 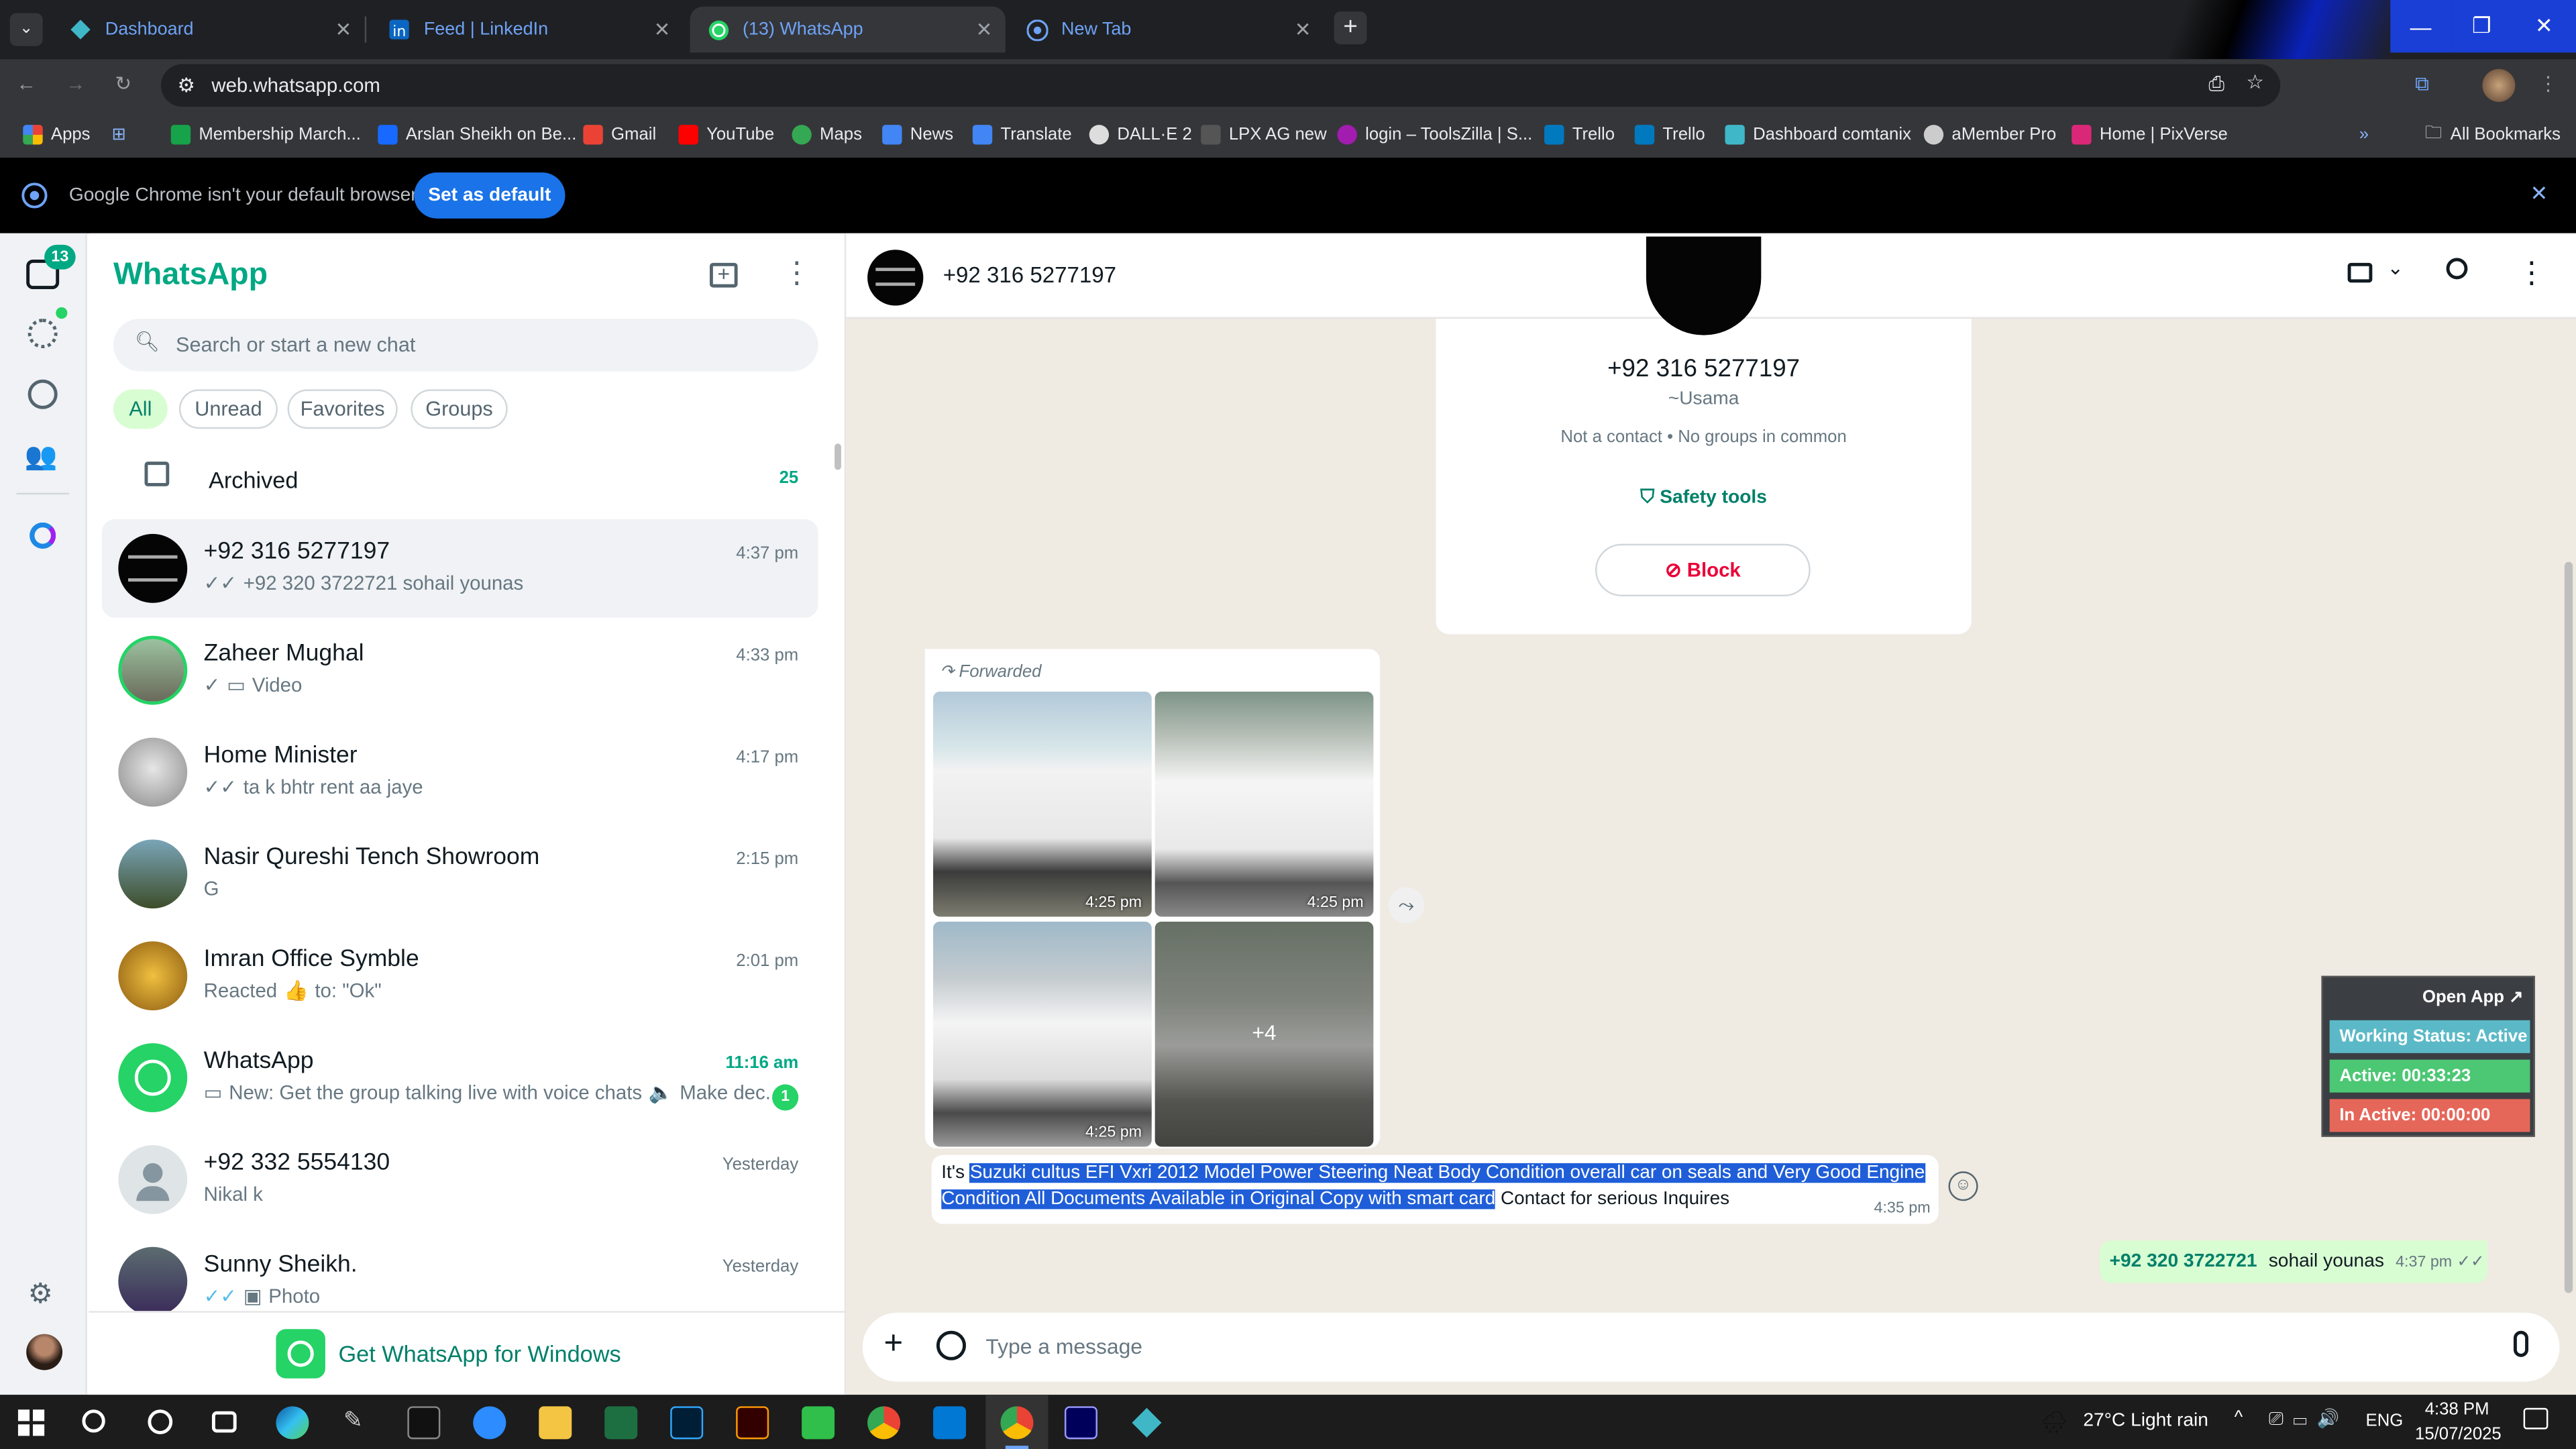 What do you see at coordinates (460, 670) in the screenshot?
I see `chat-item: Zaheer Mughal ✓ ▭ Video 4:33 pm` at bounding box center [460, 670].